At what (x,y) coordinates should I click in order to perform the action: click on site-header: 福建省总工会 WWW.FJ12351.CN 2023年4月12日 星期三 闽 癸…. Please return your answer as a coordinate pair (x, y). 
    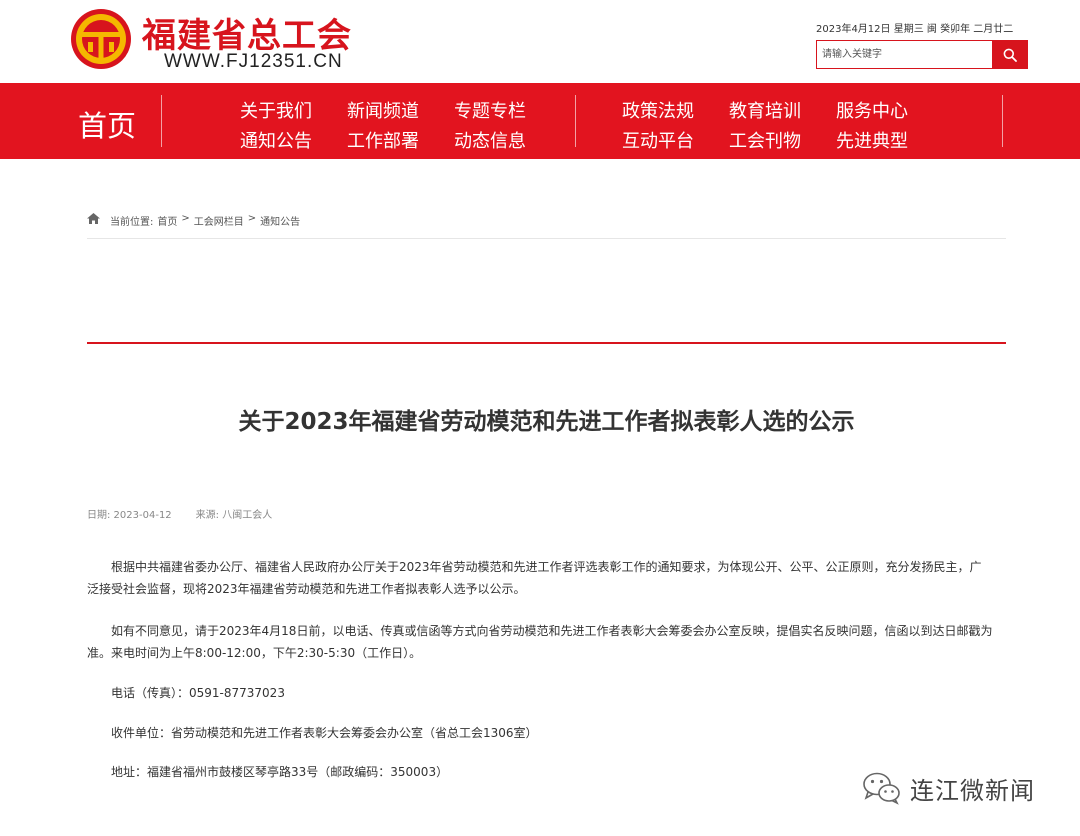
    Looking at the image, I should click on (540, 41).